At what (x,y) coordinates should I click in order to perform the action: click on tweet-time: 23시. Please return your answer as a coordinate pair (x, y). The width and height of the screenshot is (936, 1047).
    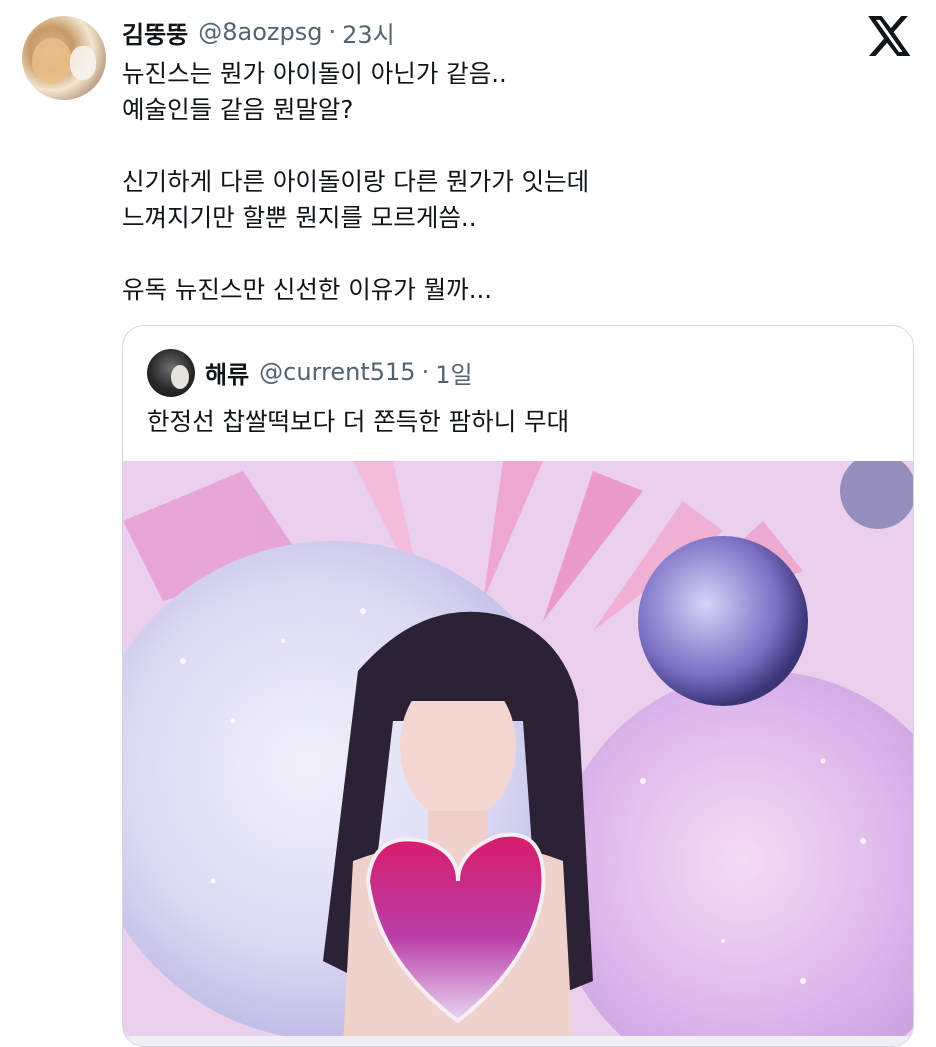
    Looking at the image, I should click on (368, 32).